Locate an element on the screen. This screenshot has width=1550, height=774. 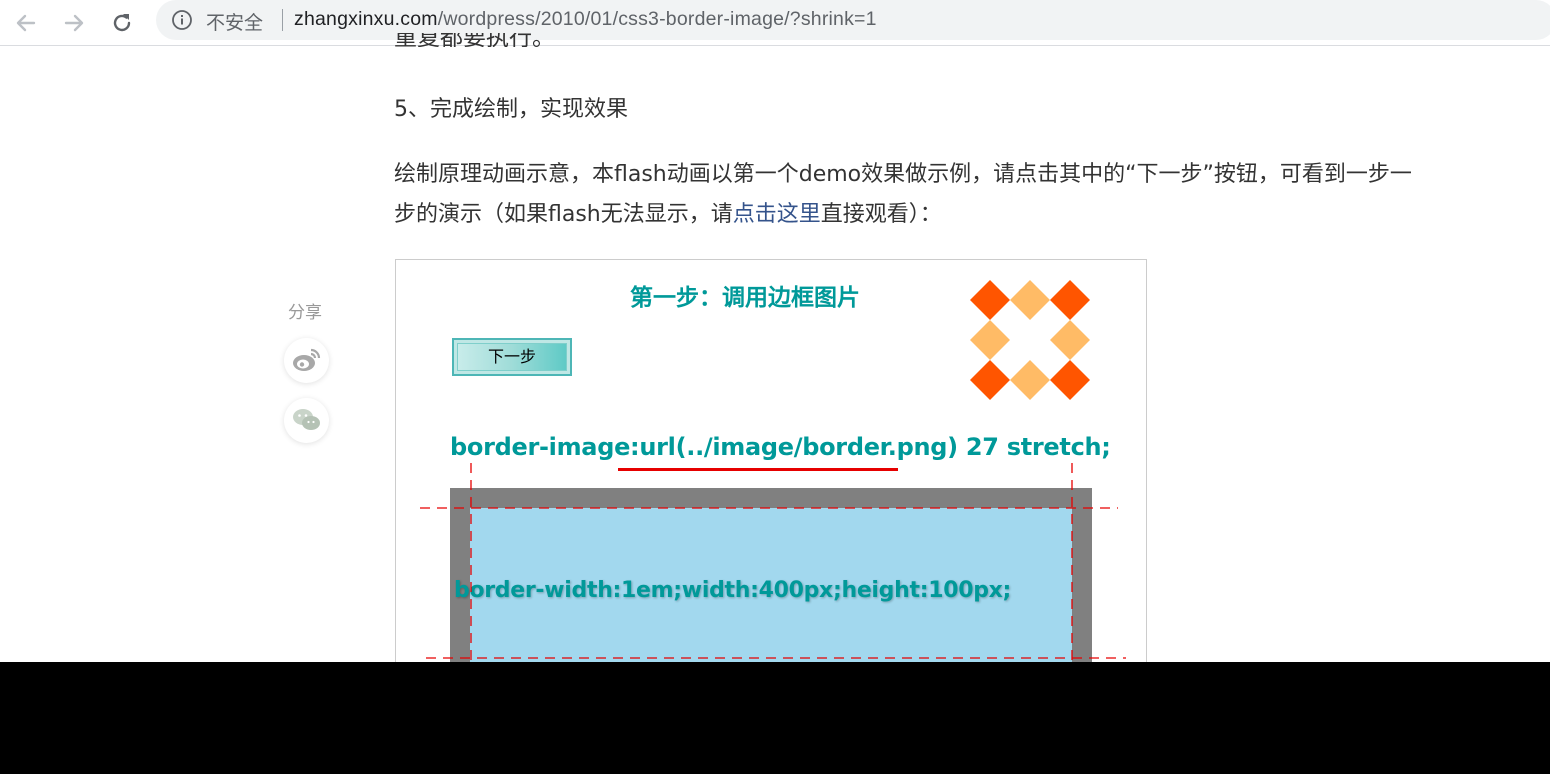
omnibox-divider is located at coordinates (282, 20).